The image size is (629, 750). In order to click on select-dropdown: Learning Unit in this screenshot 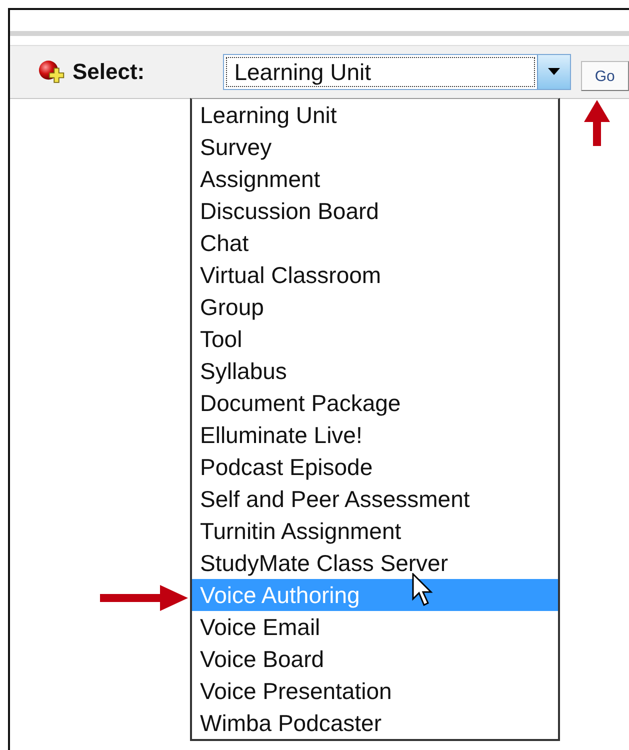, I will do `click(397, 72)`.